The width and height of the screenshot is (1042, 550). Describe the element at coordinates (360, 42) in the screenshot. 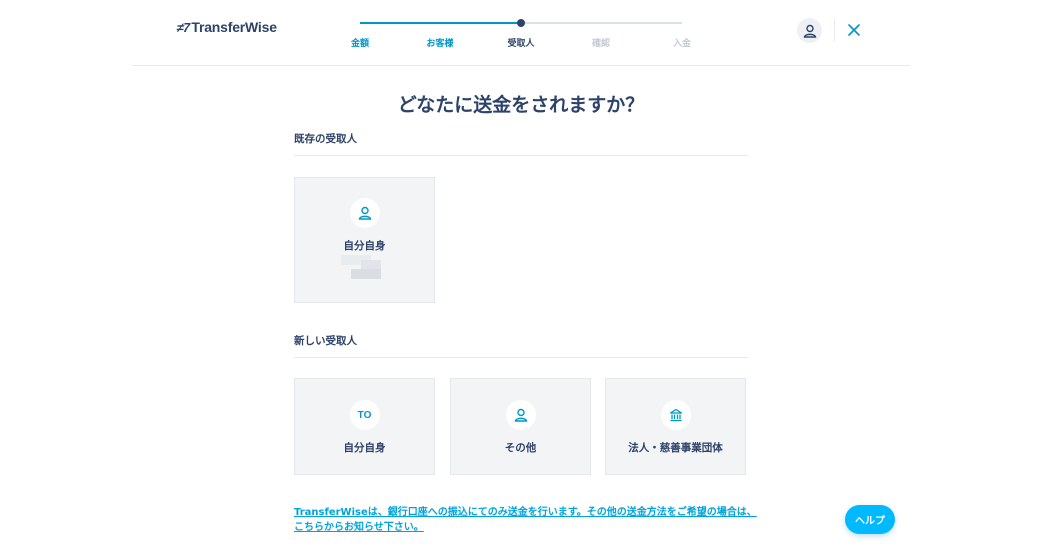

I see `step-amount: 金額` at that location.